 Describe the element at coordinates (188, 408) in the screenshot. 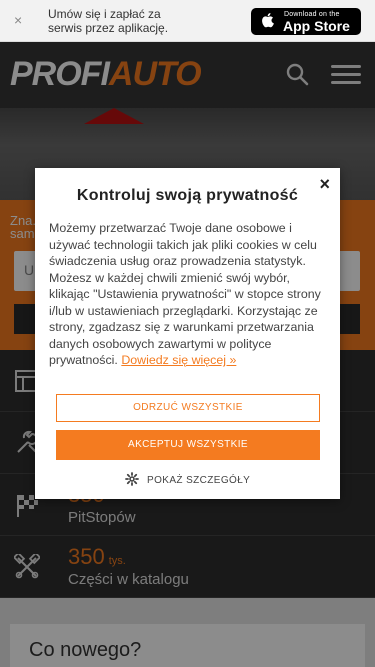

I see `reject-all-button: ODRZUĆ WSZYSTKIE` at that location.